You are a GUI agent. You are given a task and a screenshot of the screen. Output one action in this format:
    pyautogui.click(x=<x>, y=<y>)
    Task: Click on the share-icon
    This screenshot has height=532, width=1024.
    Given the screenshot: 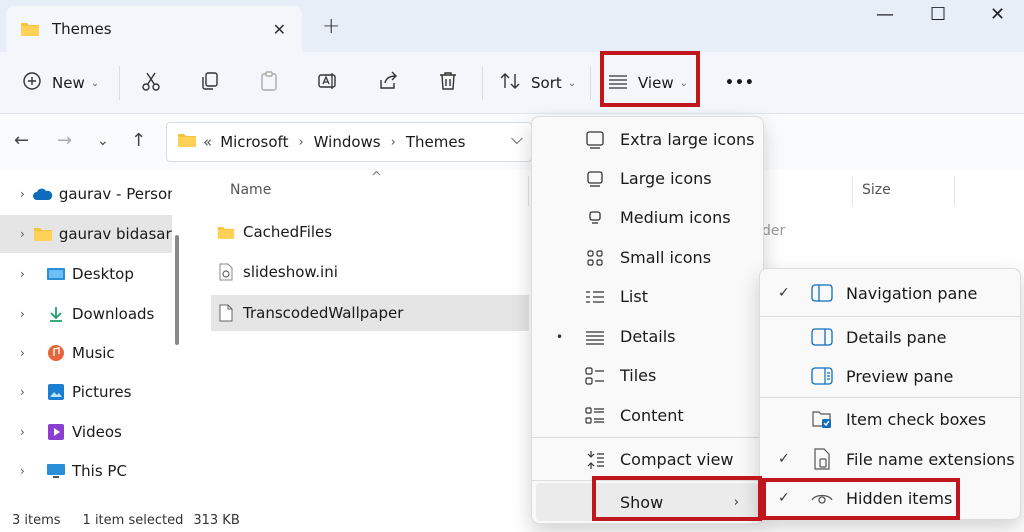 What is the action you would take?
    pyautogui.click(x=388, y=83)
    